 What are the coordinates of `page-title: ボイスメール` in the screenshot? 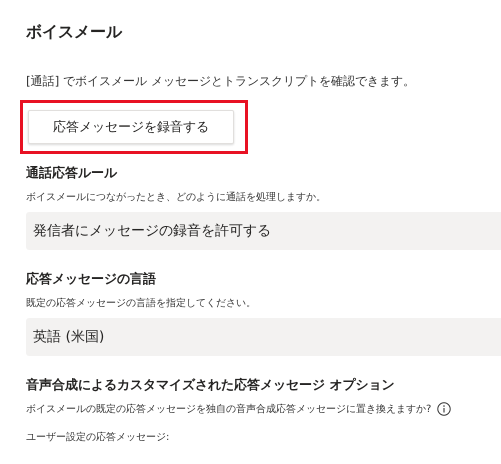 It's located at (75, 32).